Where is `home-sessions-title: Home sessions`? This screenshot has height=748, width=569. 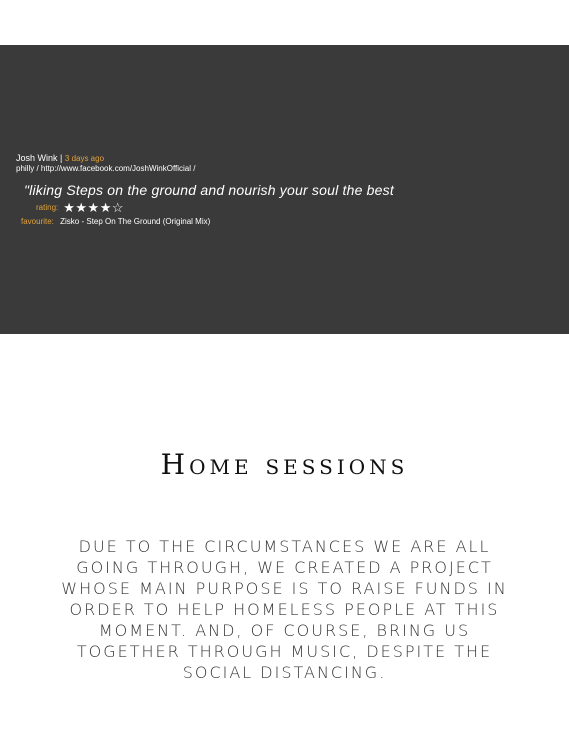
home-sessions-title: Home sessions is located at coordinates (284, 464).